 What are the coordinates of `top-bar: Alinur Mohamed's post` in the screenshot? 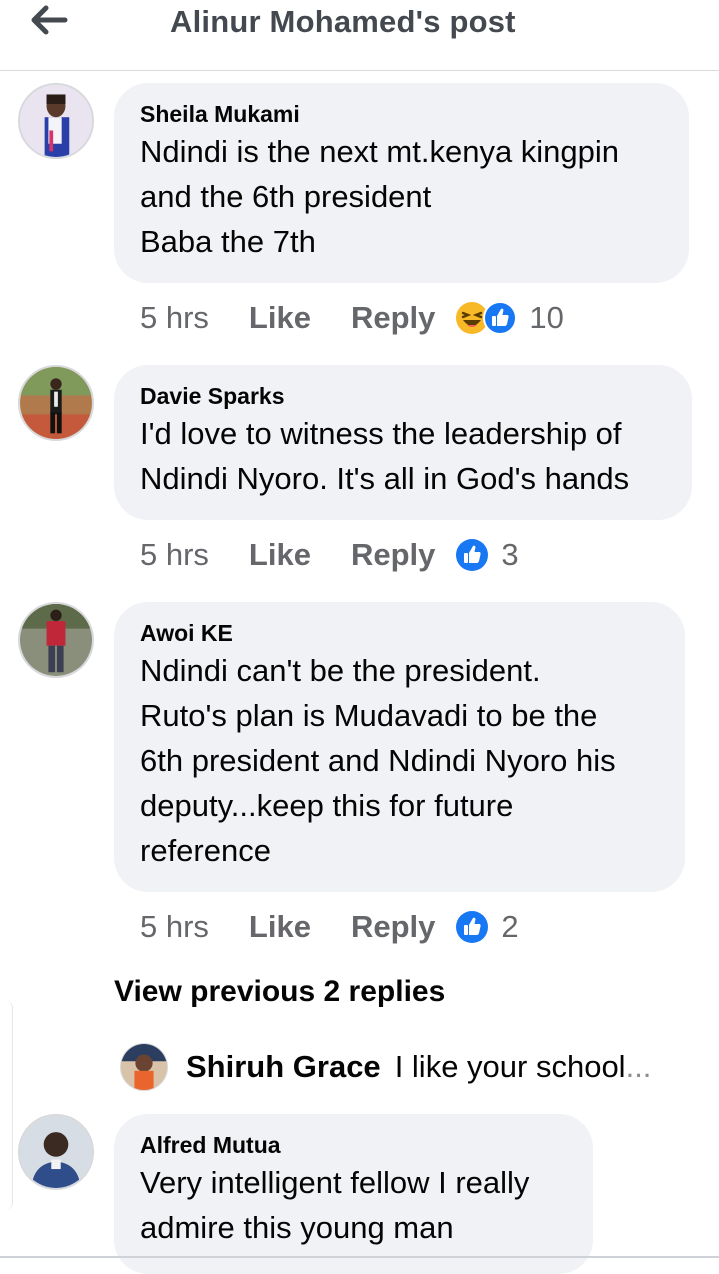 It's located at (359, 35).